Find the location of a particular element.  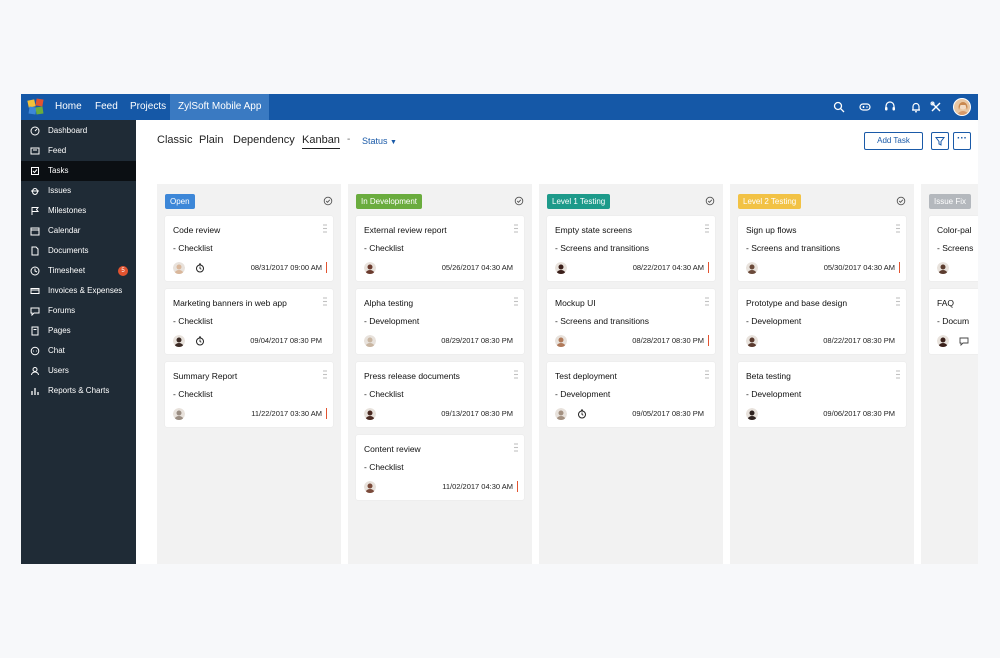

task-card: FAQ - Docum is located at coordinates (953, 321).